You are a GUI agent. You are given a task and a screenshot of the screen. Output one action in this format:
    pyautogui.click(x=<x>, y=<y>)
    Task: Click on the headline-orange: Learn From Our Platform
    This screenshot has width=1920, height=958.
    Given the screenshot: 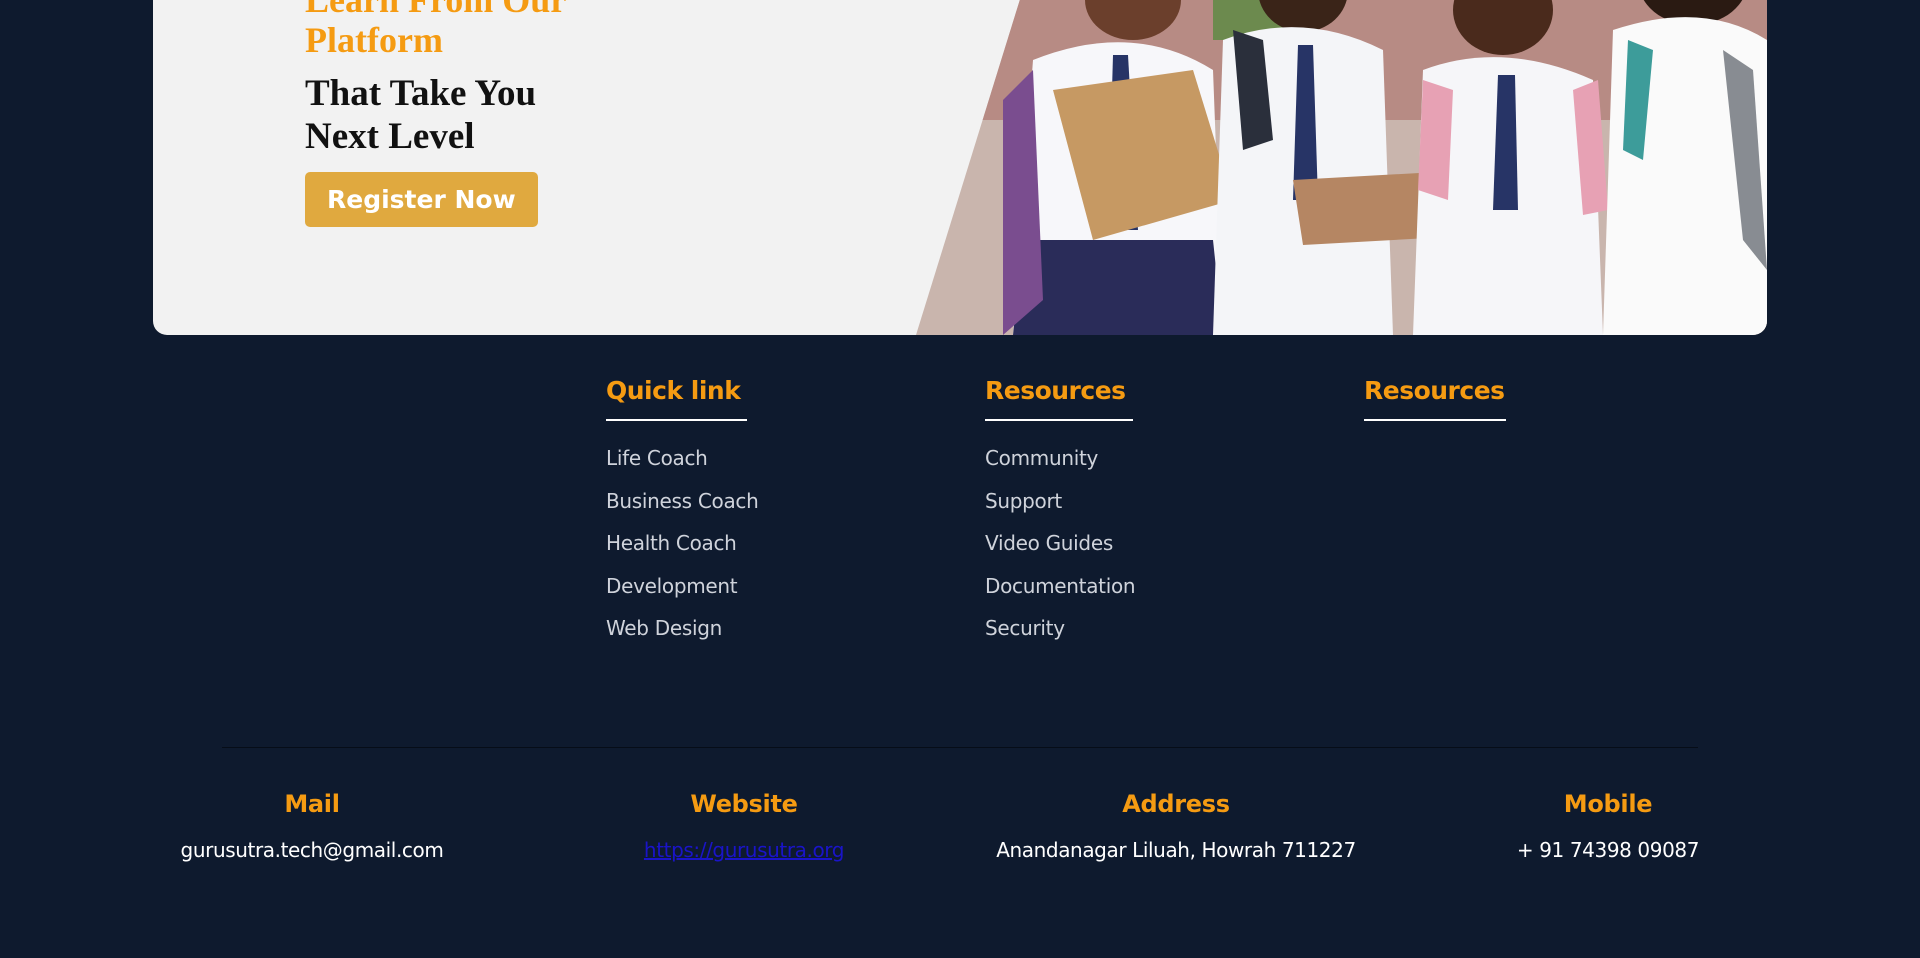 What is the action you would take?
    pyautogui.click(x=495, y=30)
    